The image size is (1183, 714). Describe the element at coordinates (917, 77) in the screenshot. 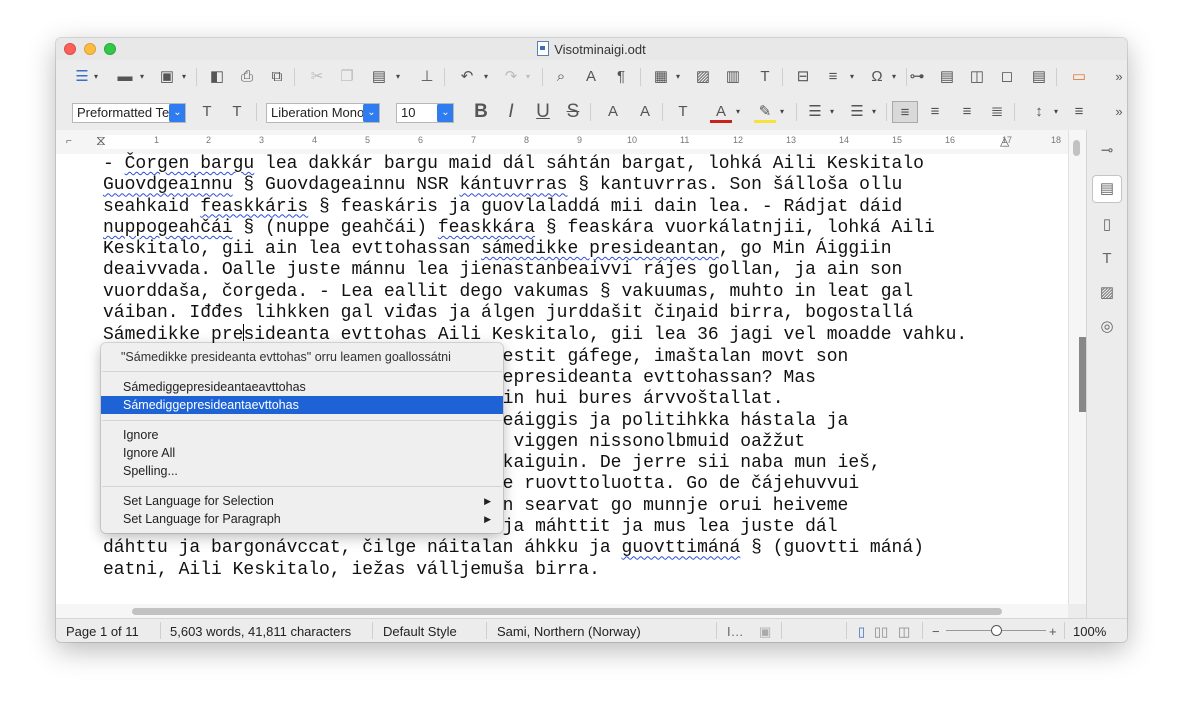

I see `hyperlink-icon: ⊶` at that location.